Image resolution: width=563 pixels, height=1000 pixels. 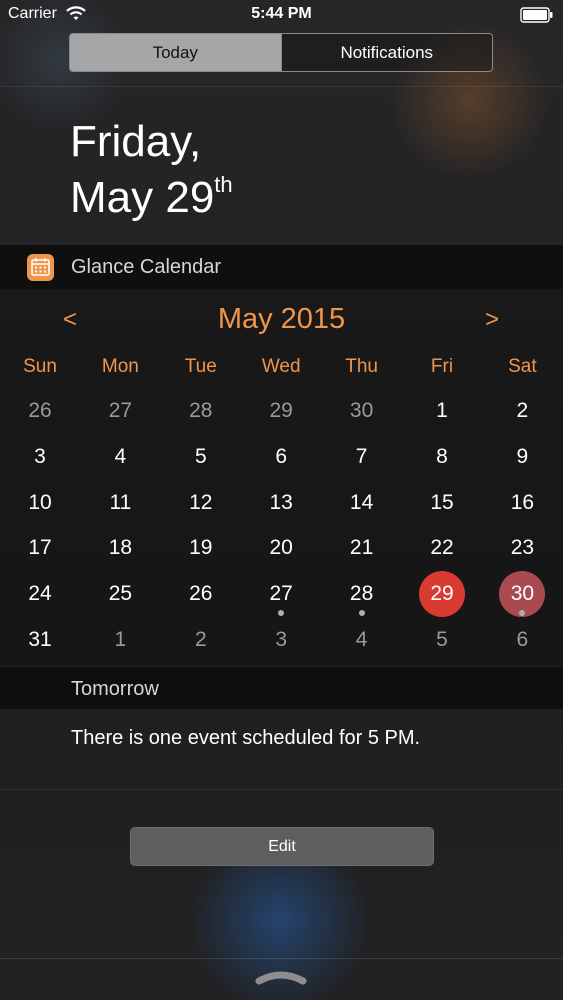 I want to click on calendar-day: 8, so click(x=442, y=457).